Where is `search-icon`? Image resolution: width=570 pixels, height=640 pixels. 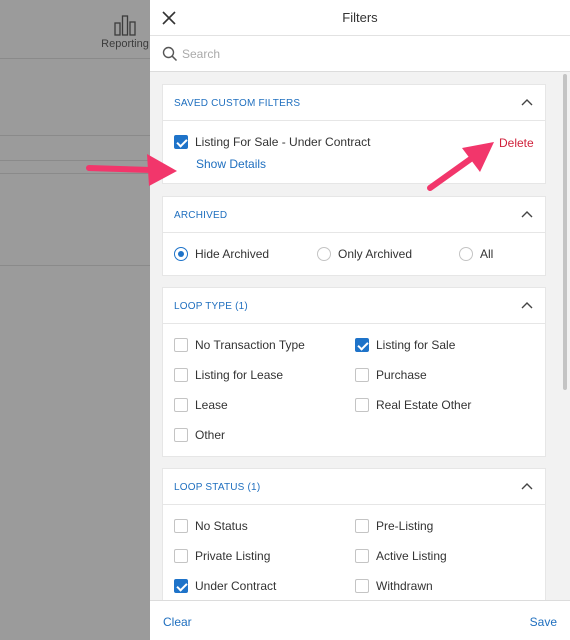
search-icon is located at coordinates (170, 54).